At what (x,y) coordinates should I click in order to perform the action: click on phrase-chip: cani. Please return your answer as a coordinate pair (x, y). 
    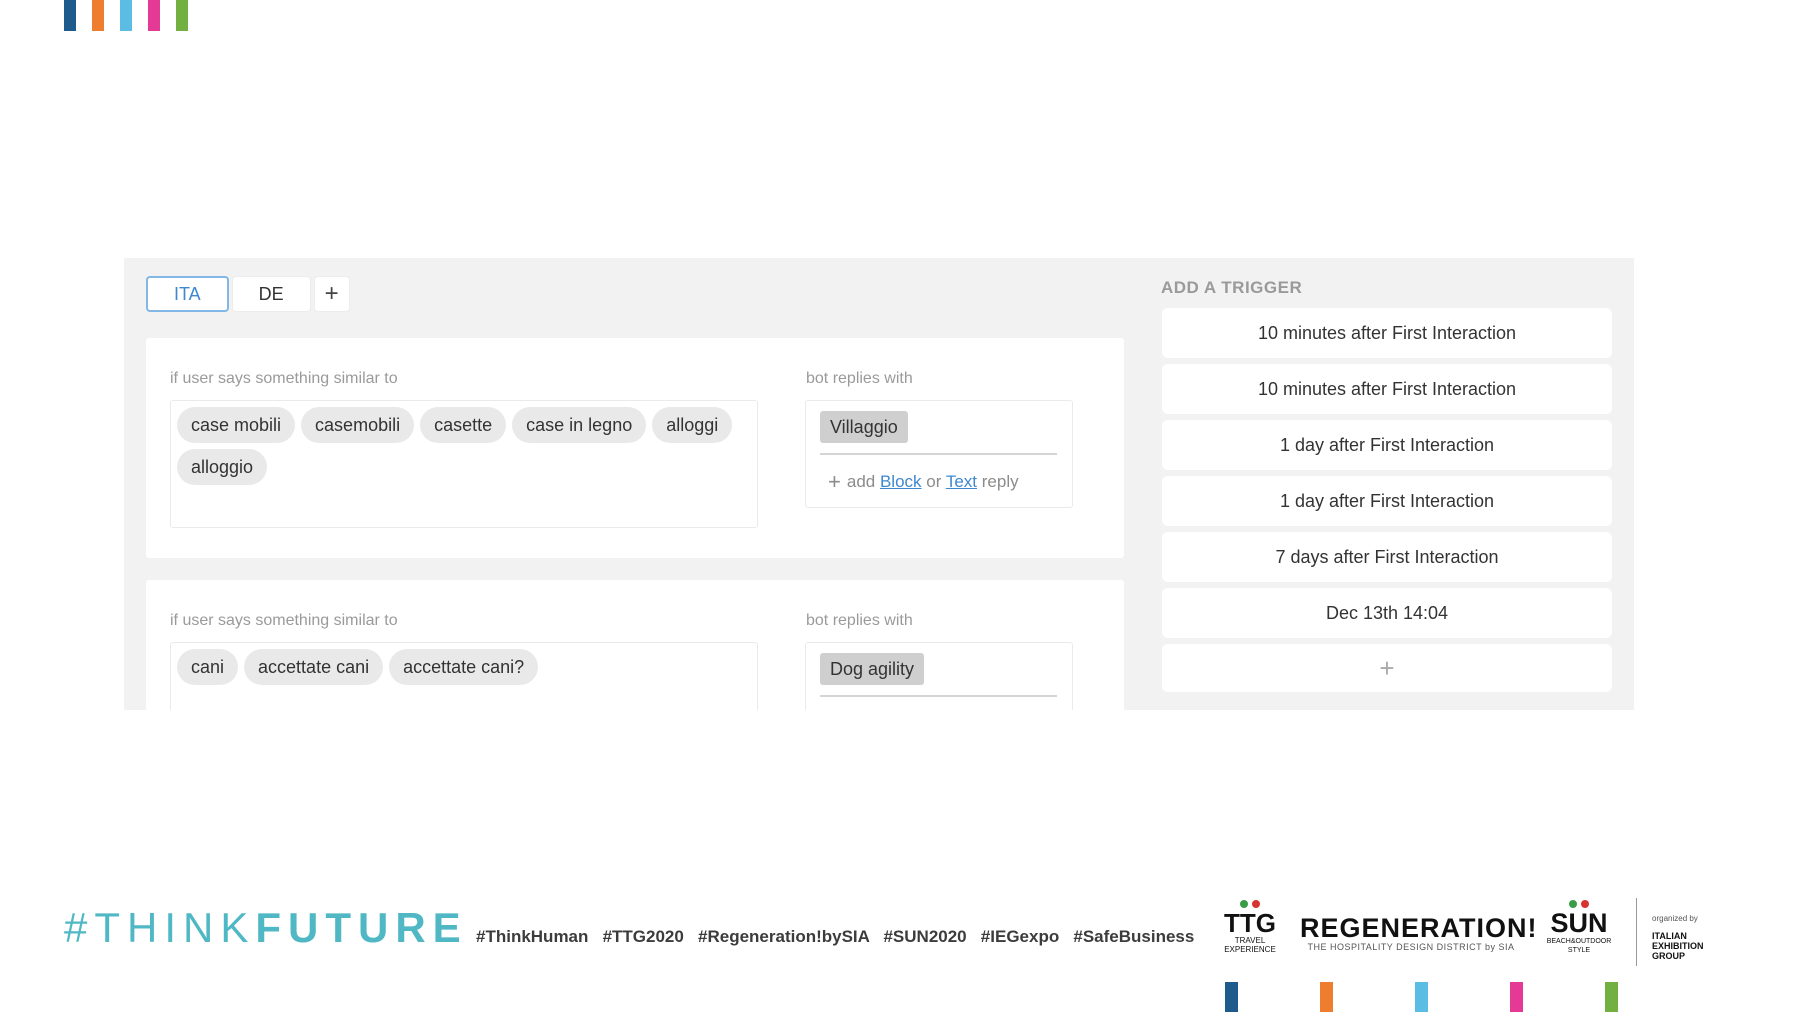
    Looking at the image, I should click on (208, 667).